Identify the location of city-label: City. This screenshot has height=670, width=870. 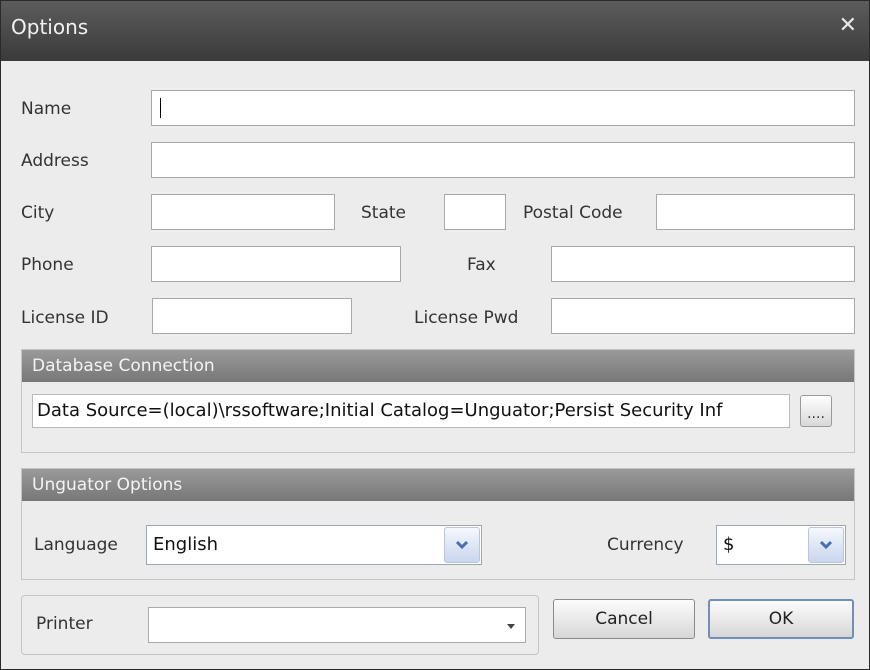
(38, 213).